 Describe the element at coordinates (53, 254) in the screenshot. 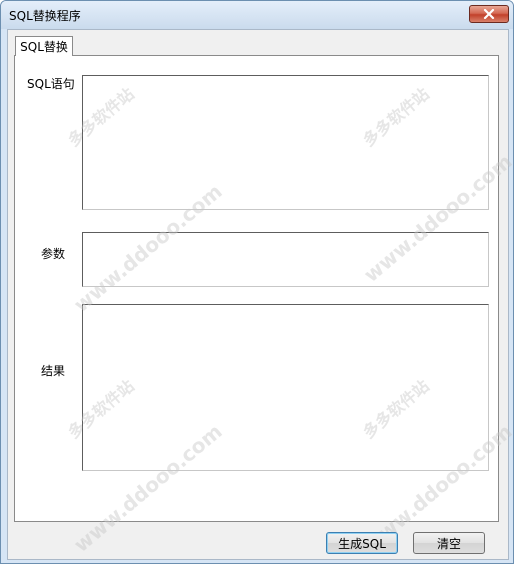

I see `parameters-label: 参数` at that location.